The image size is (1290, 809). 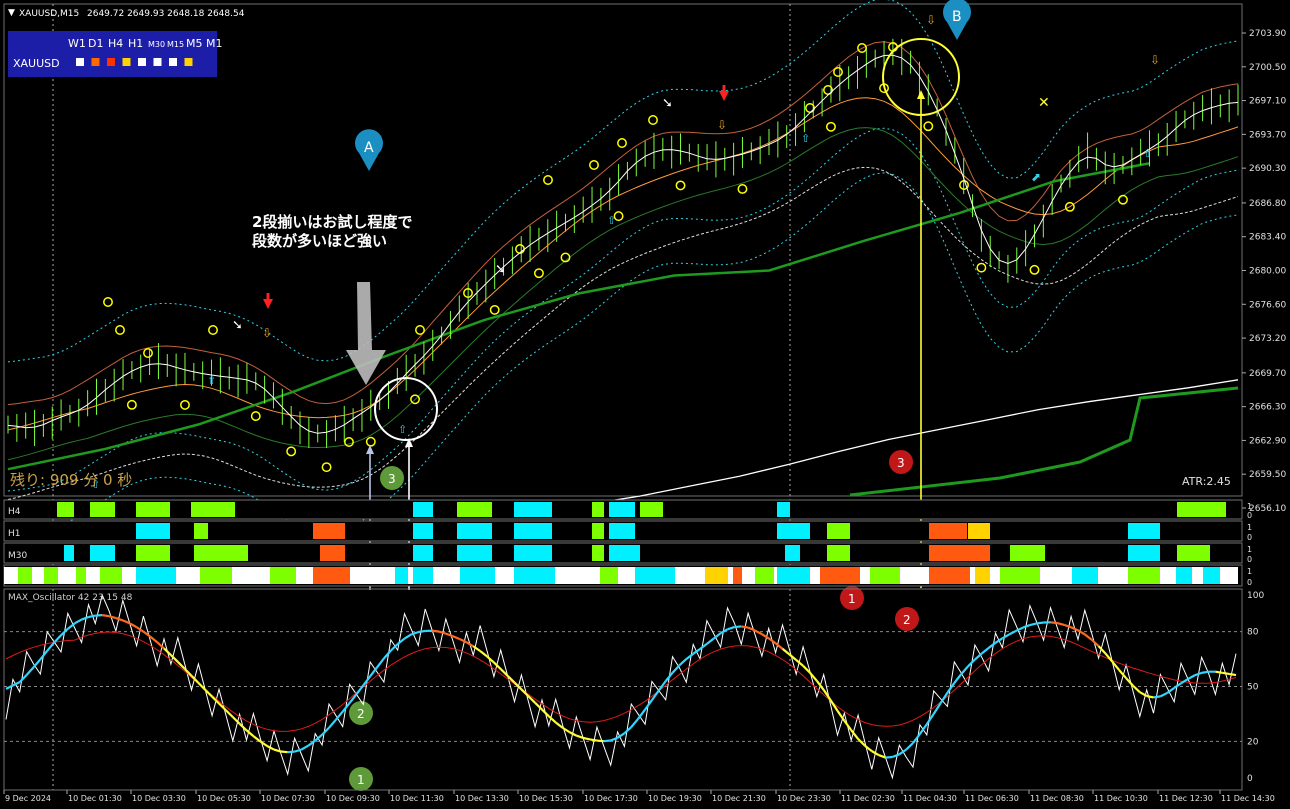 I want to click on time-tick-label: 11 Dec 10:30, so click(x=1121, y=798).